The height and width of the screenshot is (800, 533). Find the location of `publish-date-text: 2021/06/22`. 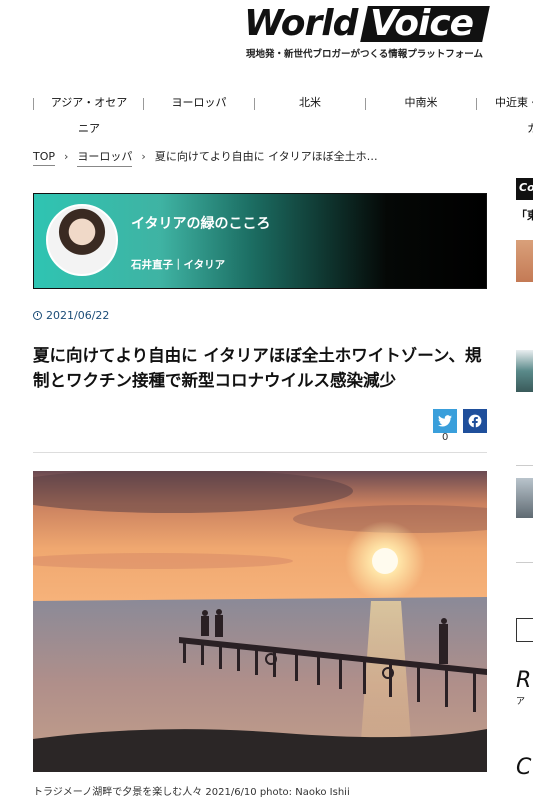

publish-date-text: 2021/06/22 is located at coordinates (78, 315).